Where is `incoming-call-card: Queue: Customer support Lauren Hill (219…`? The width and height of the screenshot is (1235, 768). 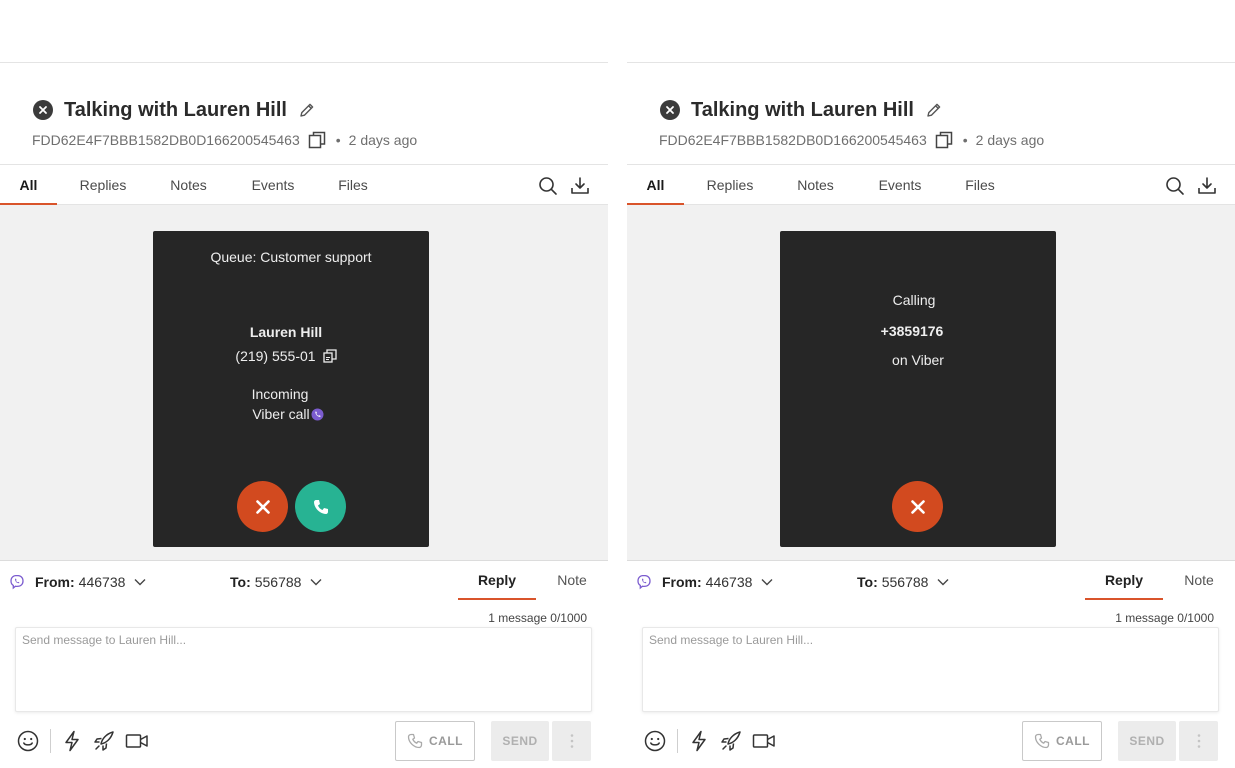 incoming-call-card: Queue: Customer support Lauren Hill (219… is located at coordinates (291, 389).